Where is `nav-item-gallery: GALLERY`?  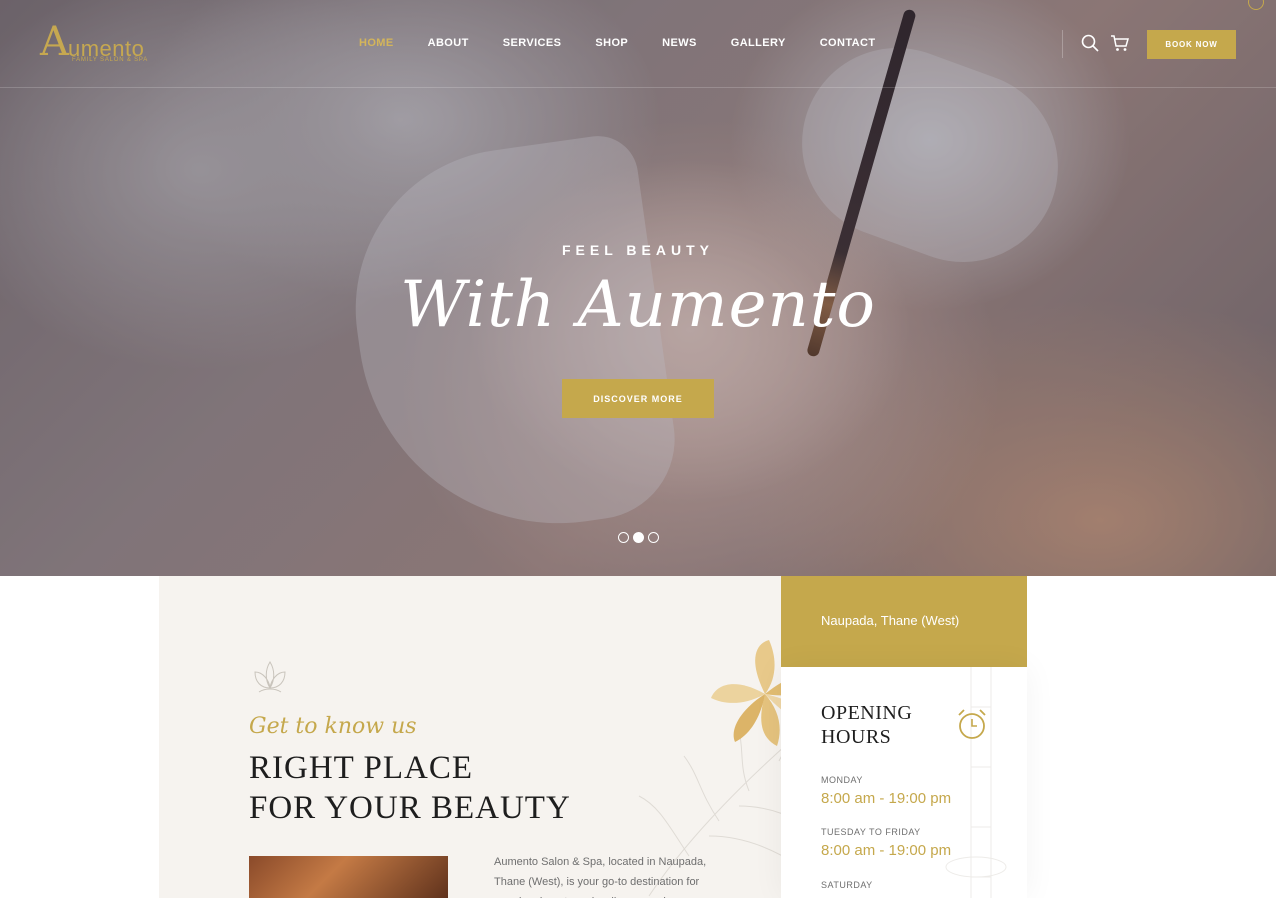 nav-item-gallery: GALLERY is located at coordinates (758, 43).